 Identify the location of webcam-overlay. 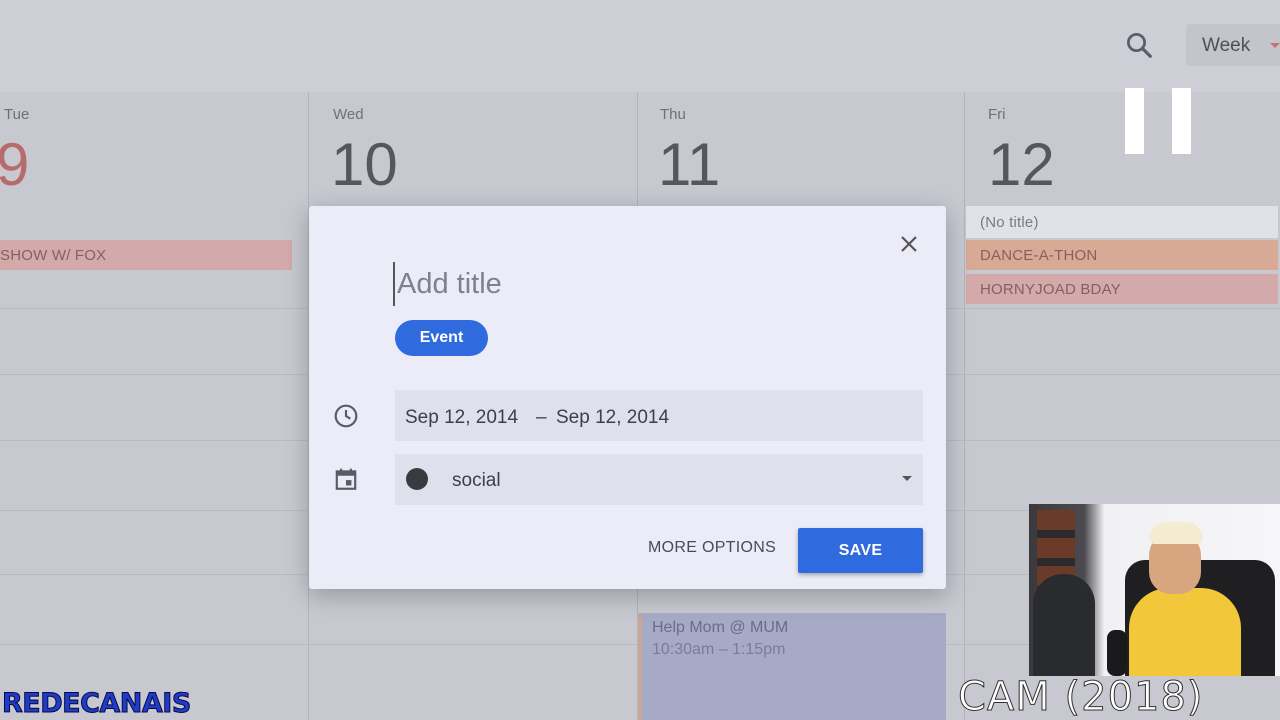
(1154, 590).